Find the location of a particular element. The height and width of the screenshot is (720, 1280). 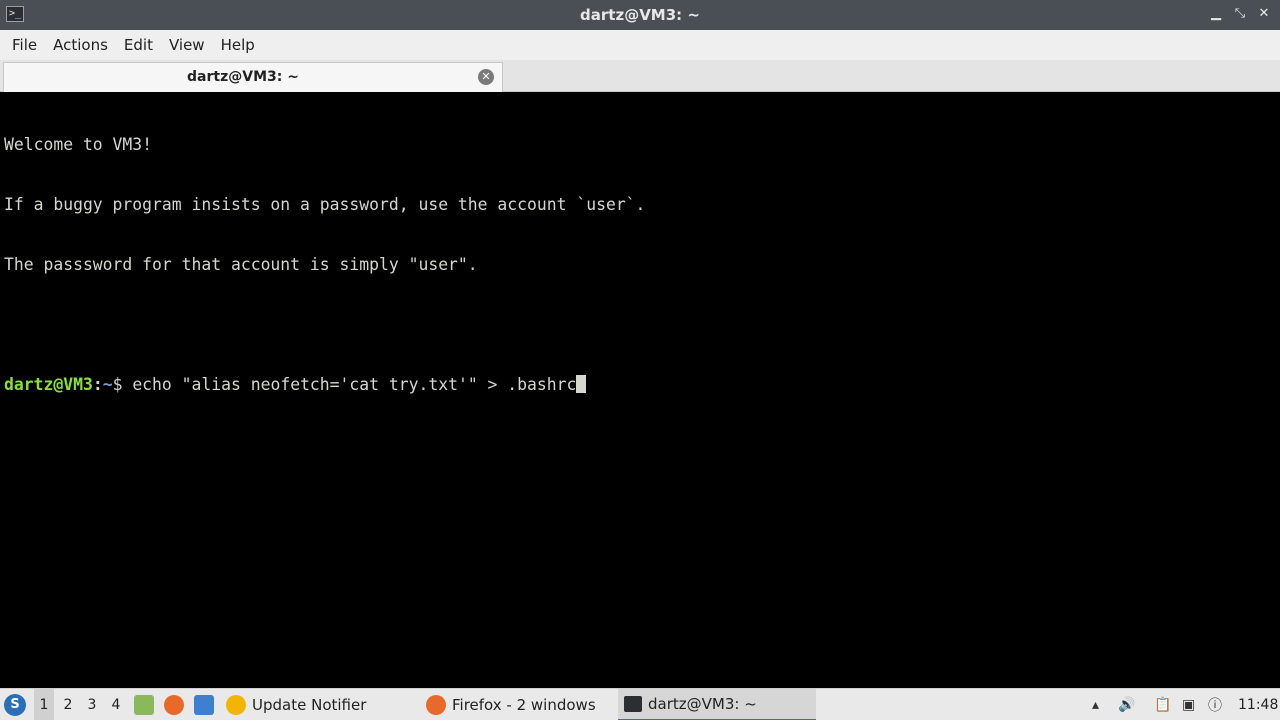

task-label: Firefox - 2 windows is located at coordinates (524, 705).